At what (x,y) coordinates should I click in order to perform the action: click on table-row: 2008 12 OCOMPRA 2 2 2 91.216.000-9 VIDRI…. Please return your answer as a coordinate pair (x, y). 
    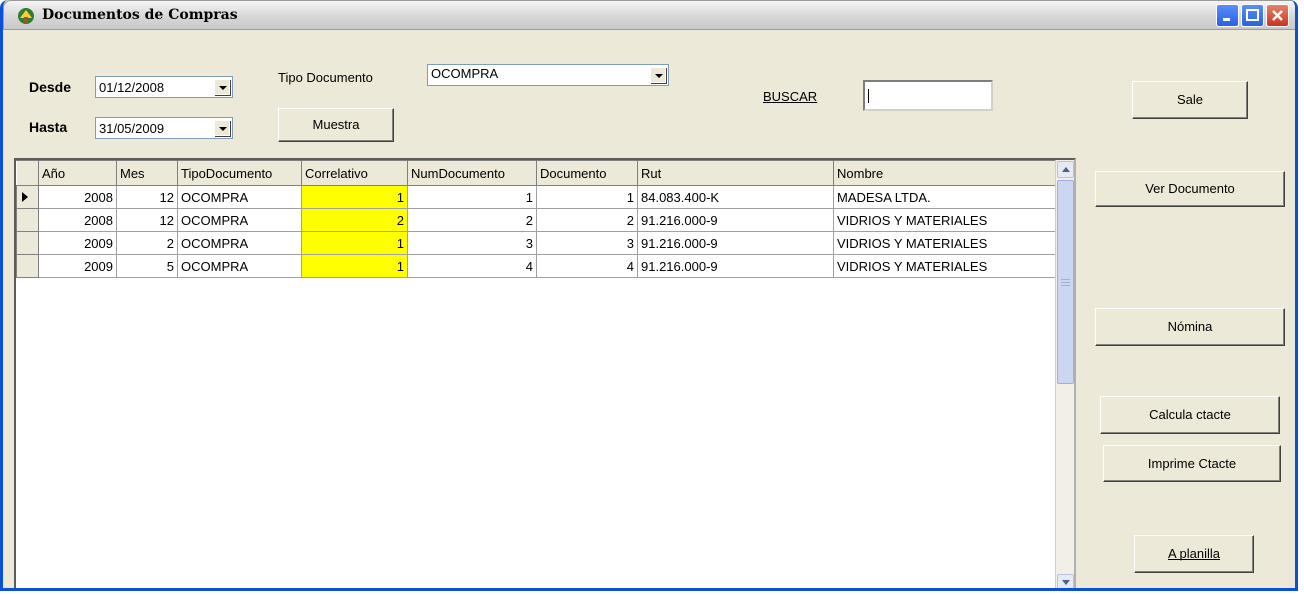
    Looking at the image, I should click on (536, 220).